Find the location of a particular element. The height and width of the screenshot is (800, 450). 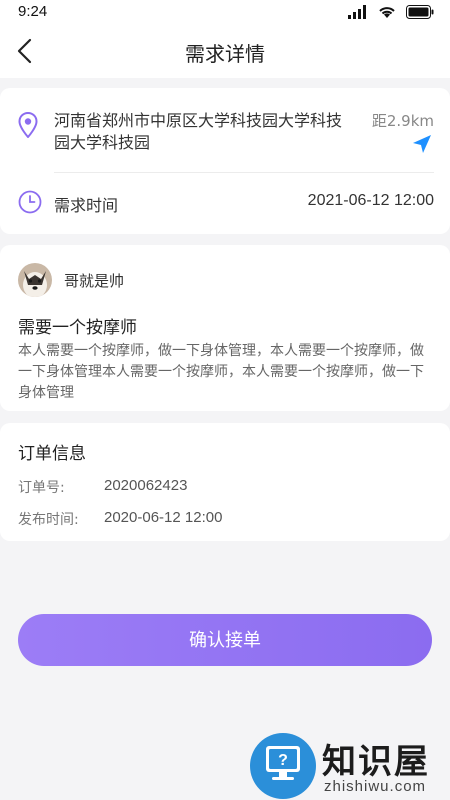

dog-avatar-icon is located at coordinates (35, 280).